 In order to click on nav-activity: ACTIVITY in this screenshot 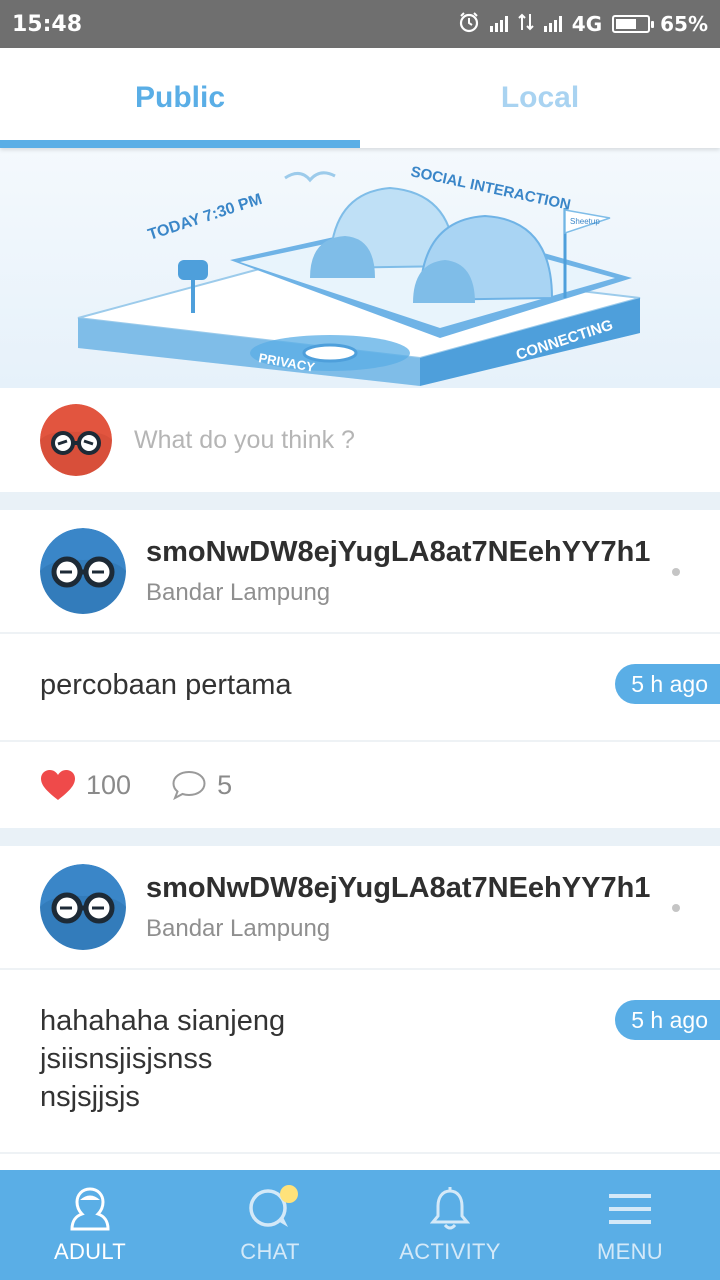, I will do `click(450, 1225)`.